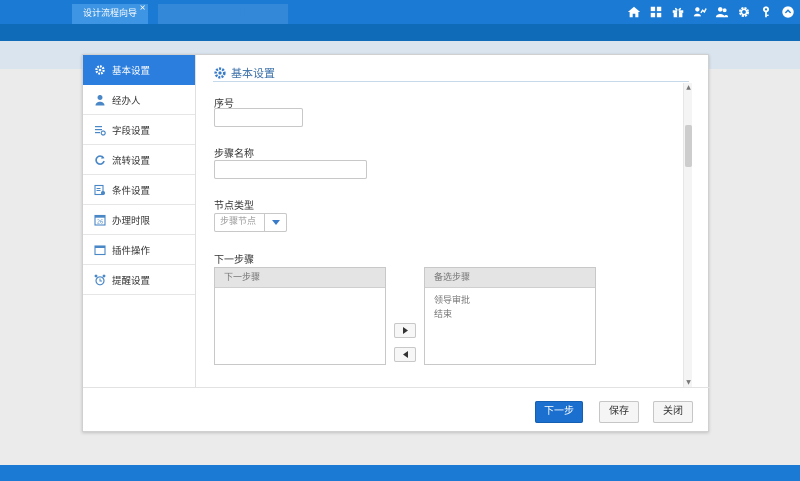 This screenshot has width=800, height=481. I want to click on candidate-steps-list: 备选步骤 领导审批 结束, so click(510, 316).